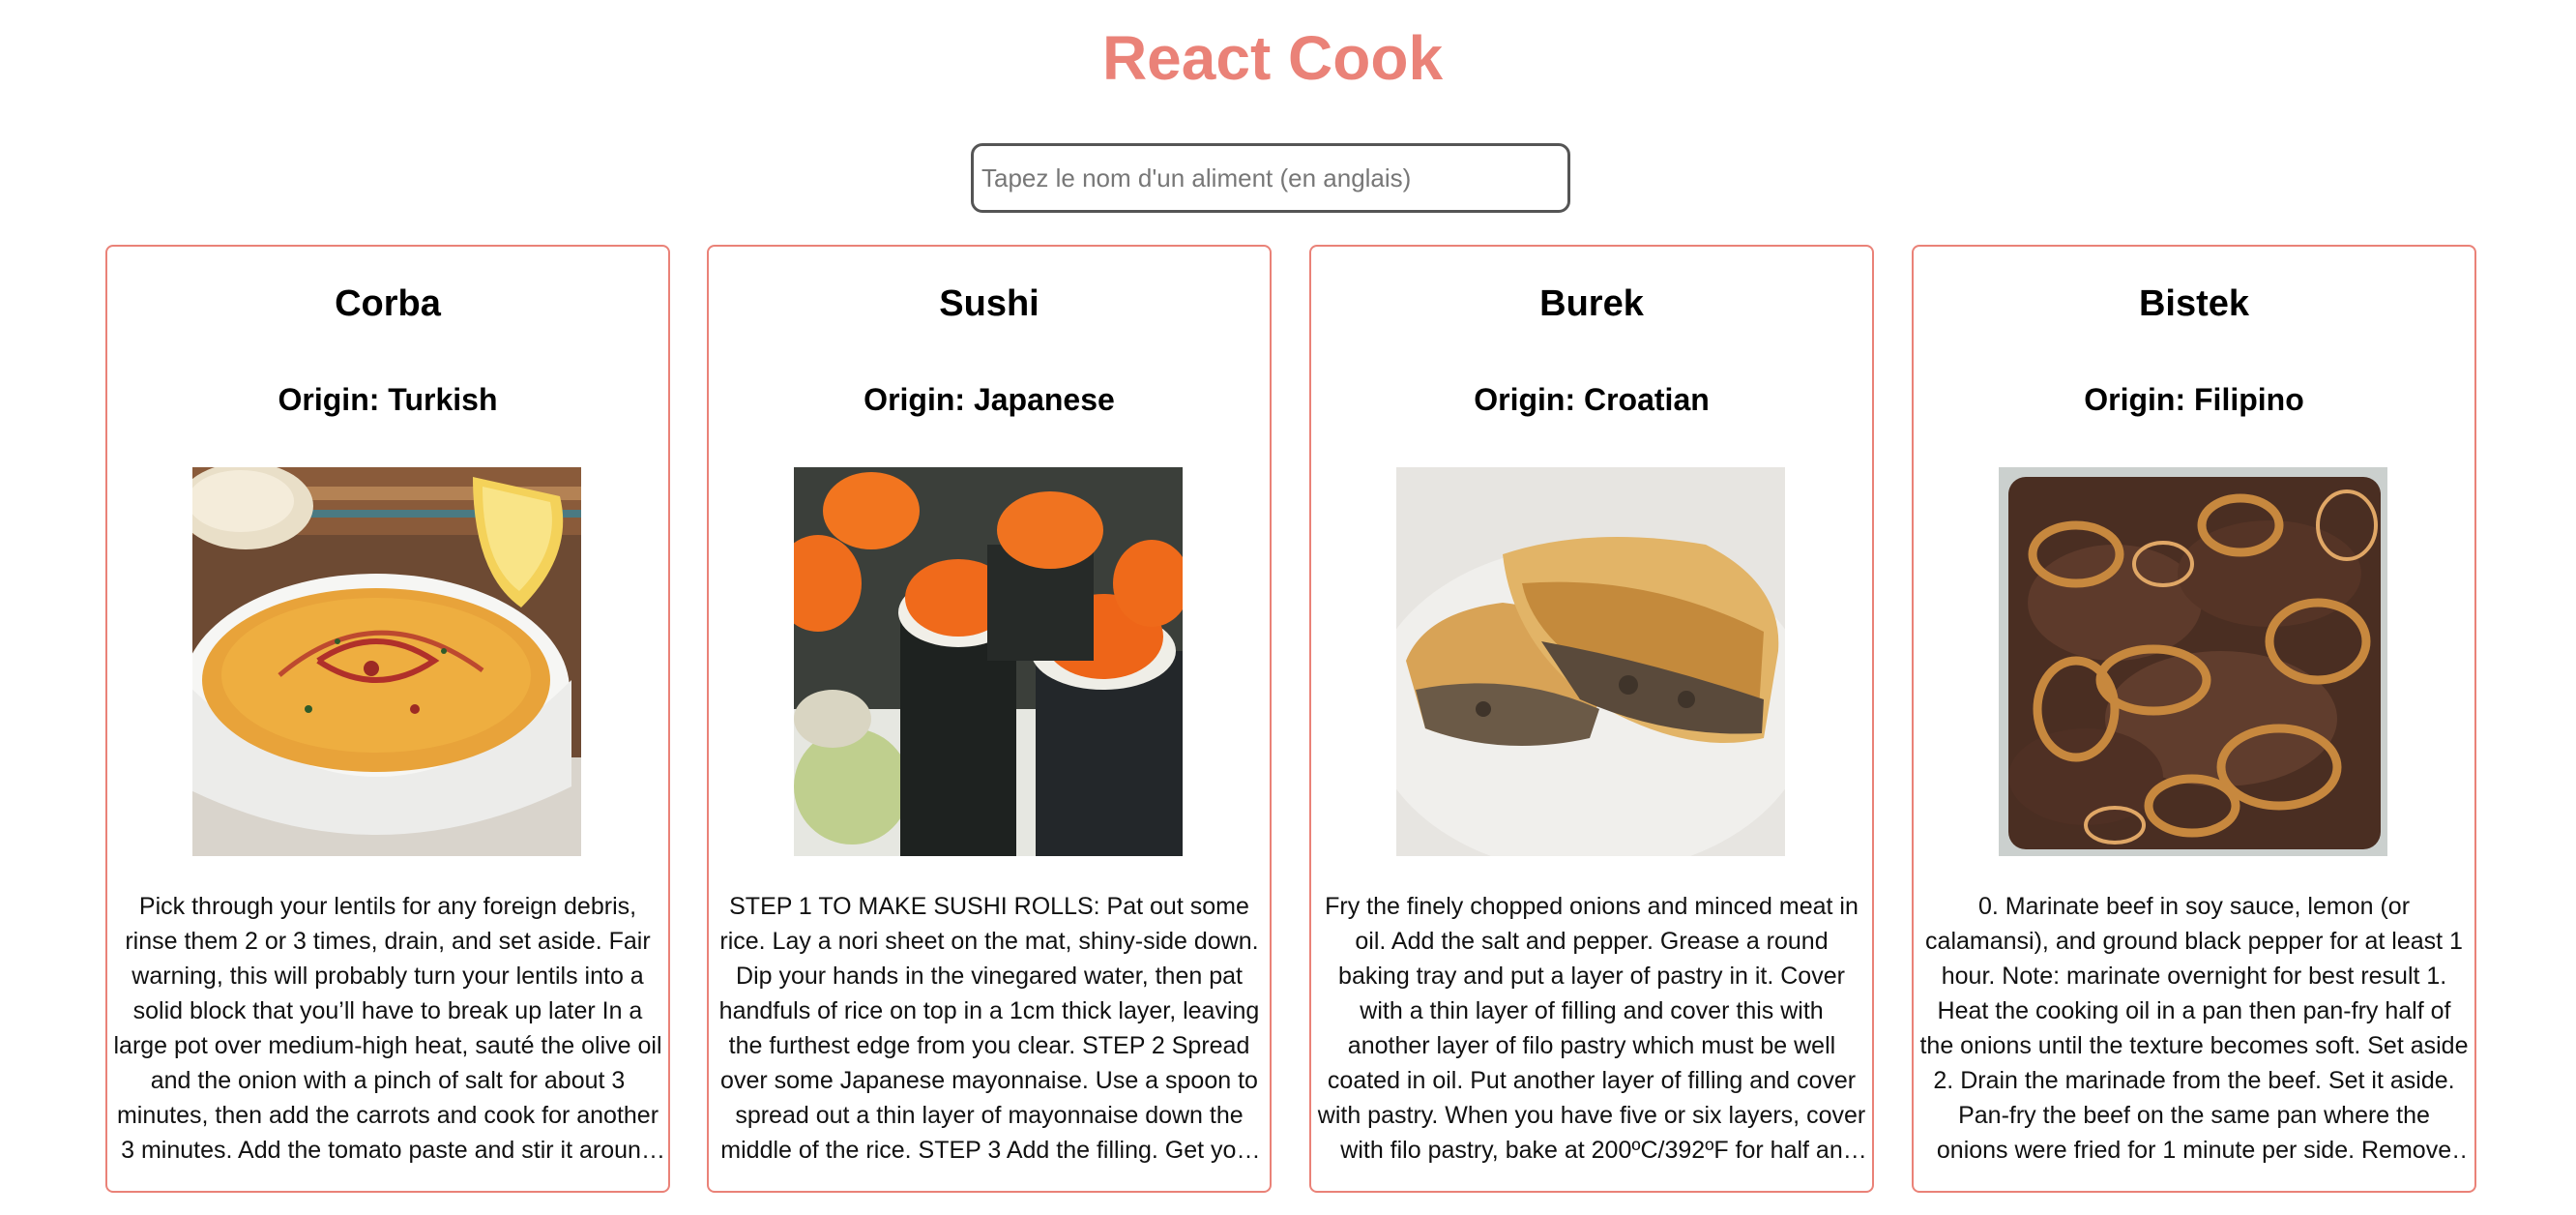 This screenshot has width=2576, height=1215. I want to click on meal-origin: Origin: Turkish, so click(388, 399).